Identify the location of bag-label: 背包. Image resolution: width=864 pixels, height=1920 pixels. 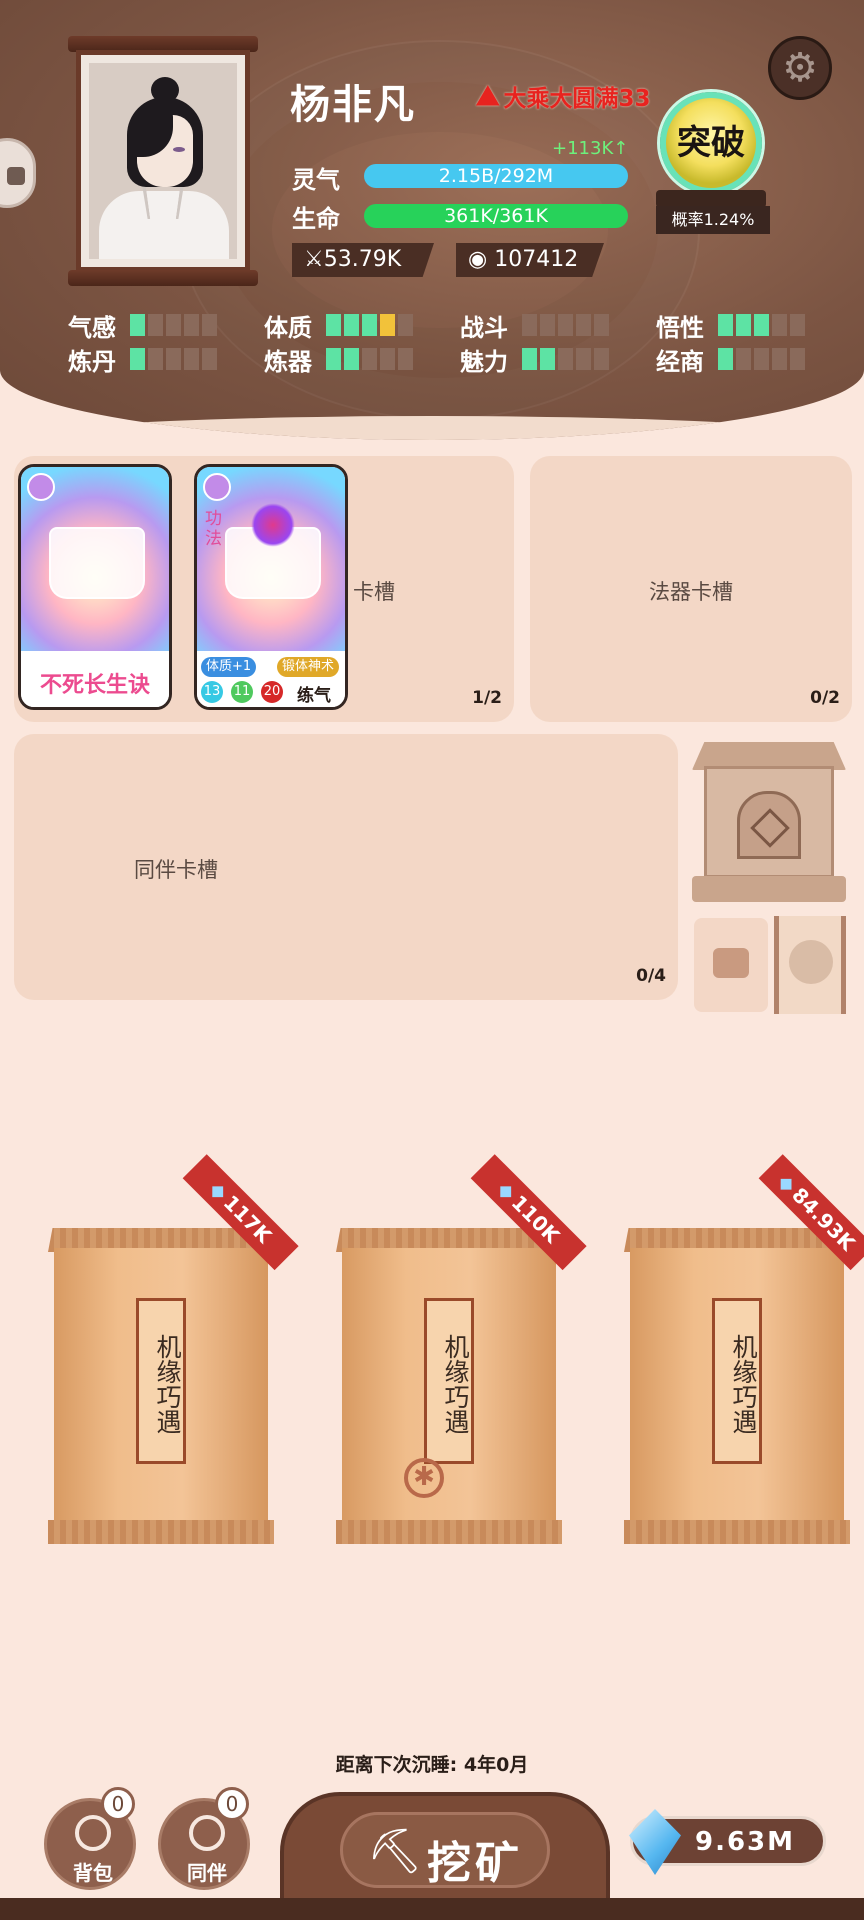
(93, 1873).